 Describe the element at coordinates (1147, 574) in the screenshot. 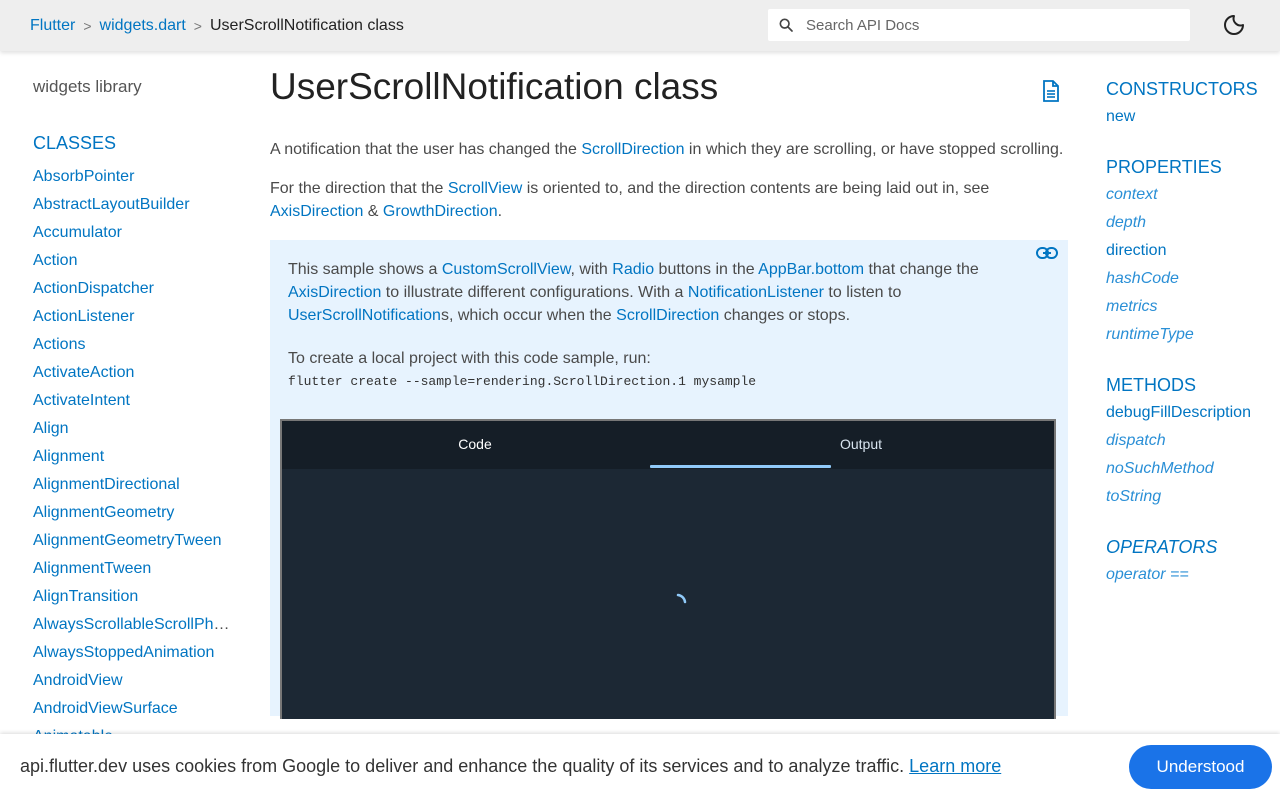

I see `member-link: operator ==` at that location.